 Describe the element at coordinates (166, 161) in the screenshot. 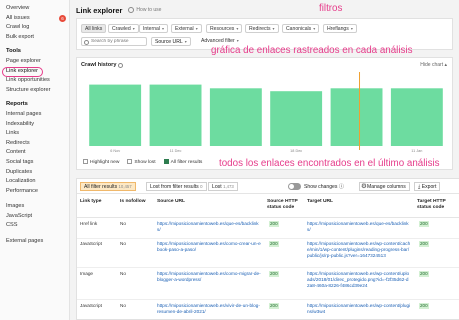

I see `checkbox-checked` at that location.